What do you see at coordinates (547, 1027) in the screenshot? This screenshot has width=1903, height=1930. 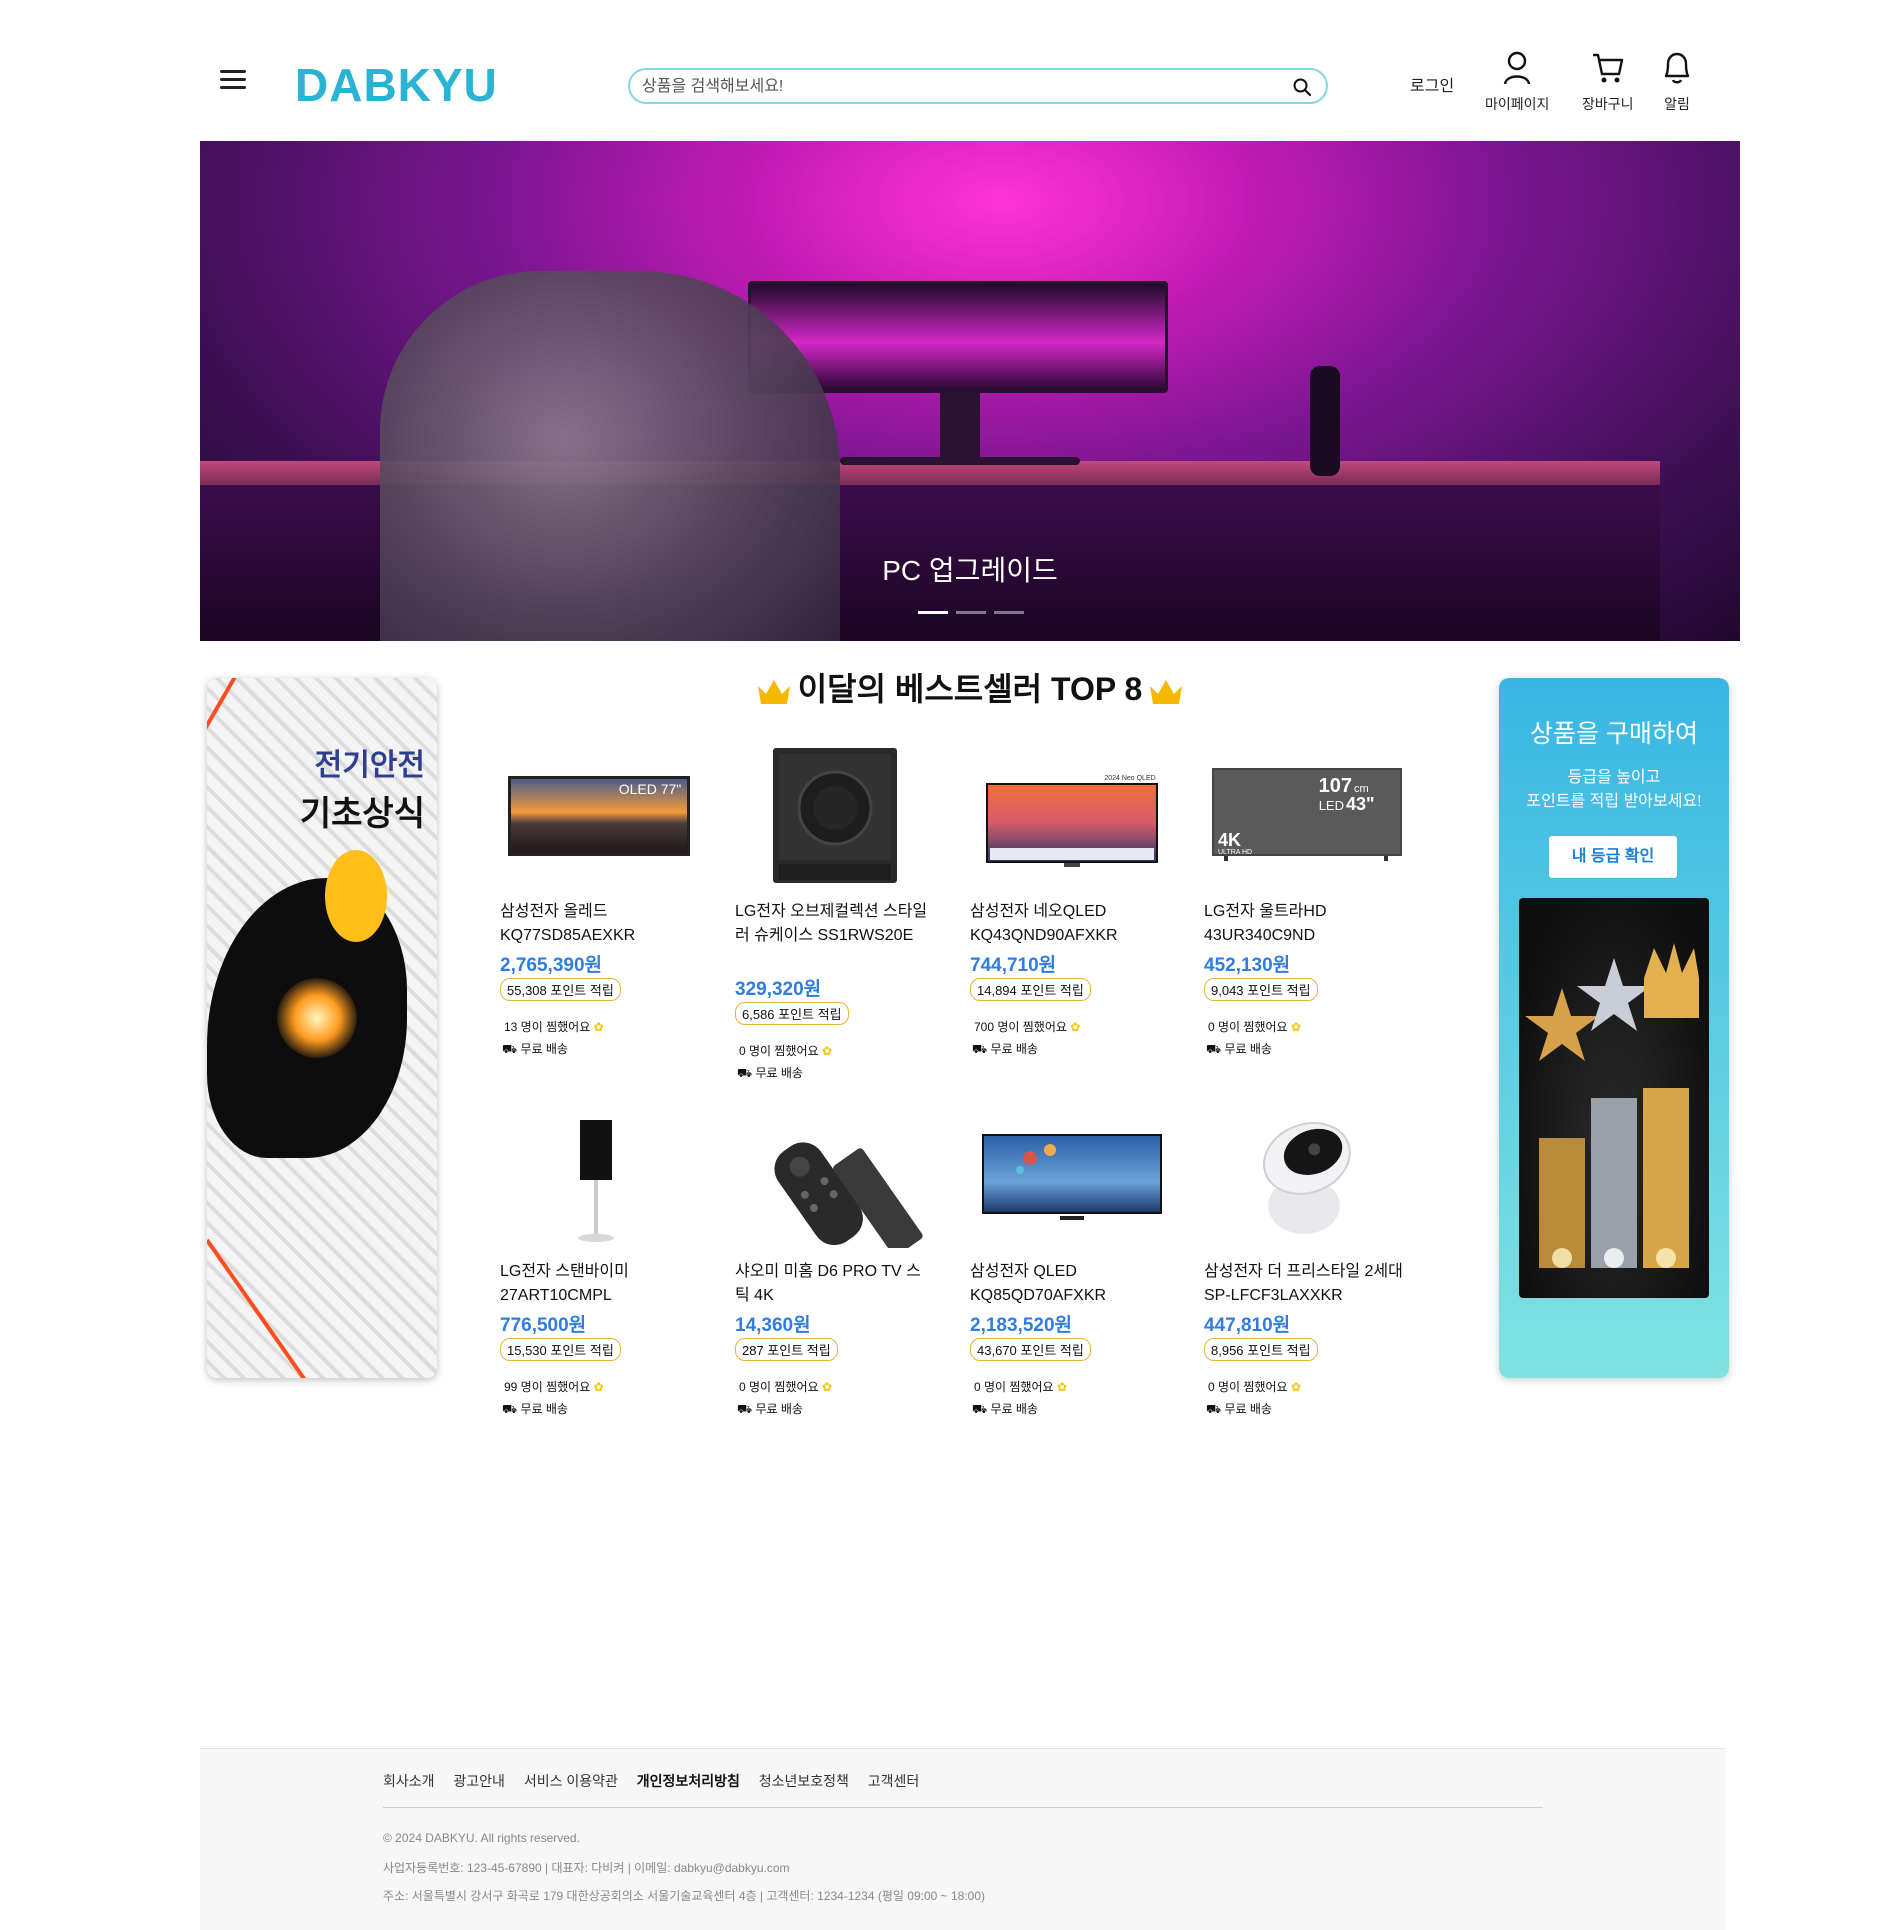 I see `likes-text: 13 명이 찜했어요` at bounding box center [547, 1027].